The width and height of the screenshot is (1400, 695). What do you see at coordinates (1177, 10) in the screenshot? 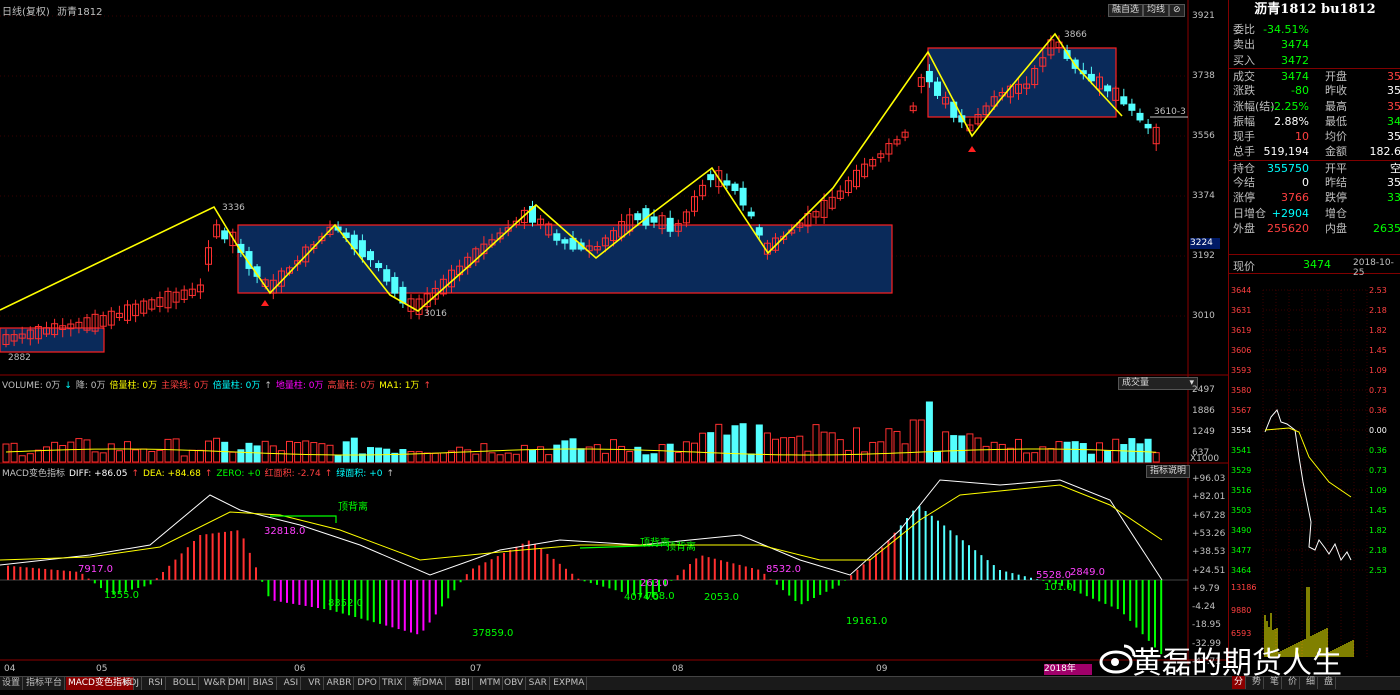
I see `close-icon: ⊘` at bounding box center [1177, 10].